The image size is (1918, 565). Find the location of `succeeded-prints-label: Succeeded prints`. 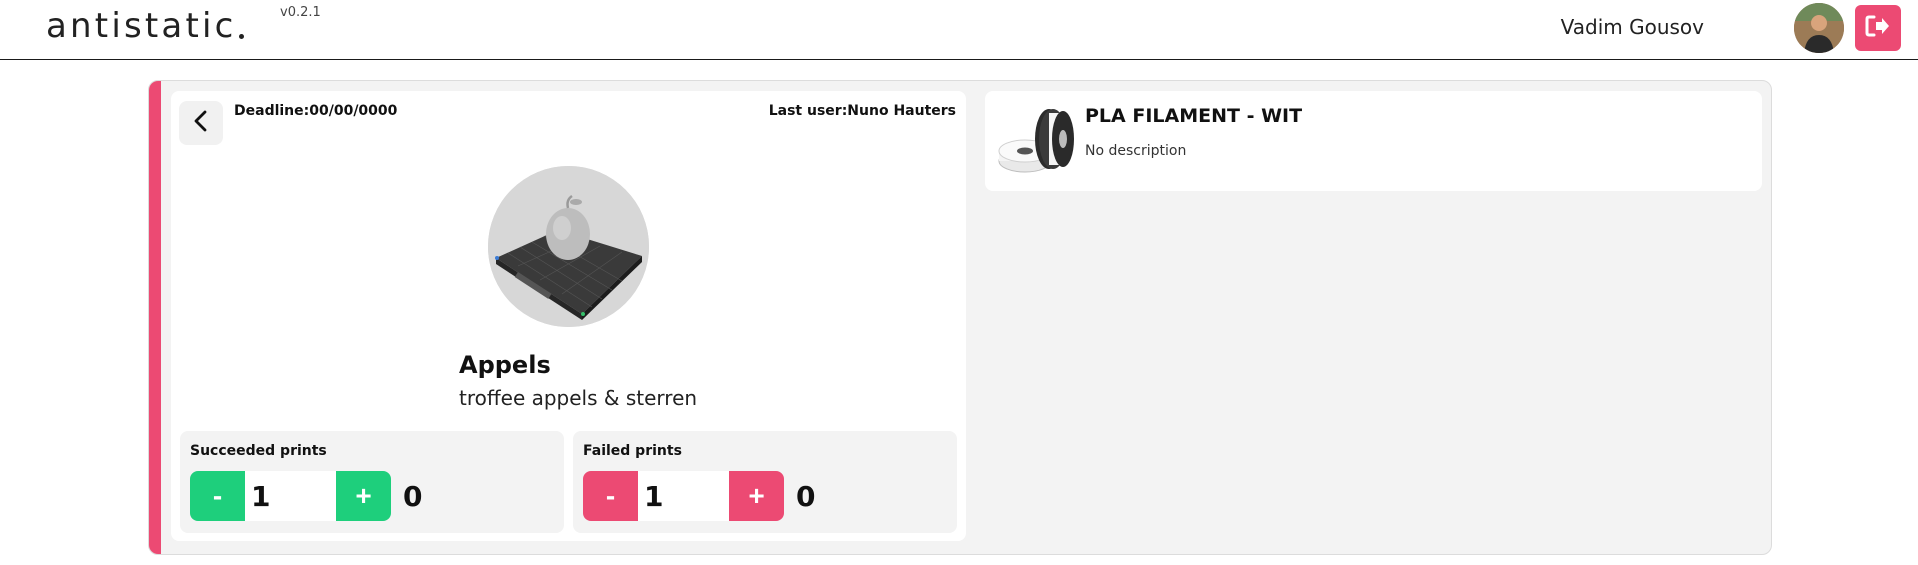

succeeded-prints-label: Succeeded prints is located at coordinates (258, 451).